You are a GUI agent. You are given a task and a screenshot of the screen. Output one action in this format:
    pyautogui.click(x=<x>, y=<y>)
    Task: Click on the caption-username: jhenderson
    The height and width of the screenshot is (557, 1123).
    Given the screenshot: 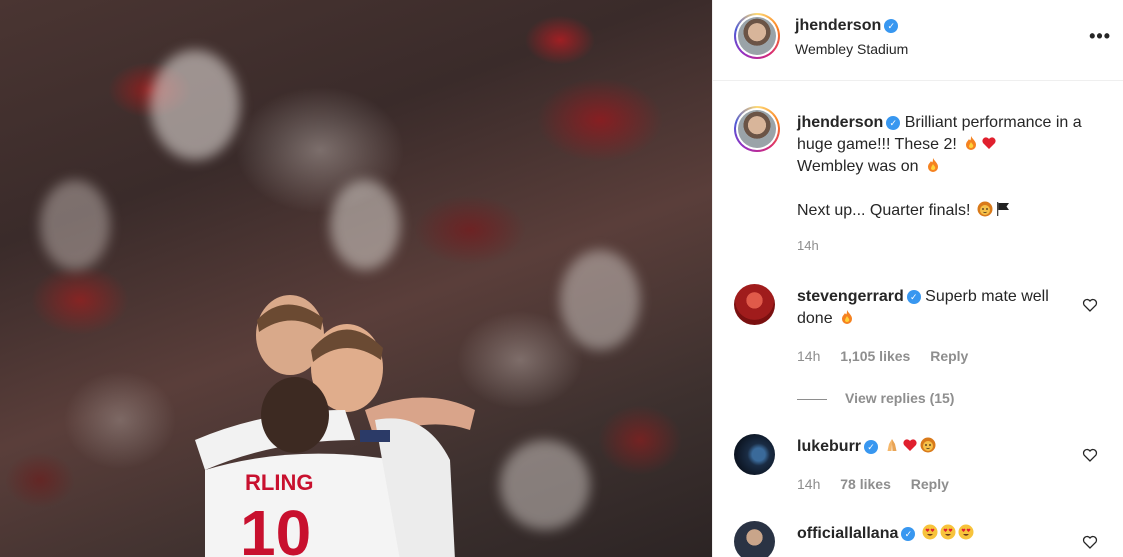 What is the action you would take?
    pyautogui.click(x=840, y=122)
    